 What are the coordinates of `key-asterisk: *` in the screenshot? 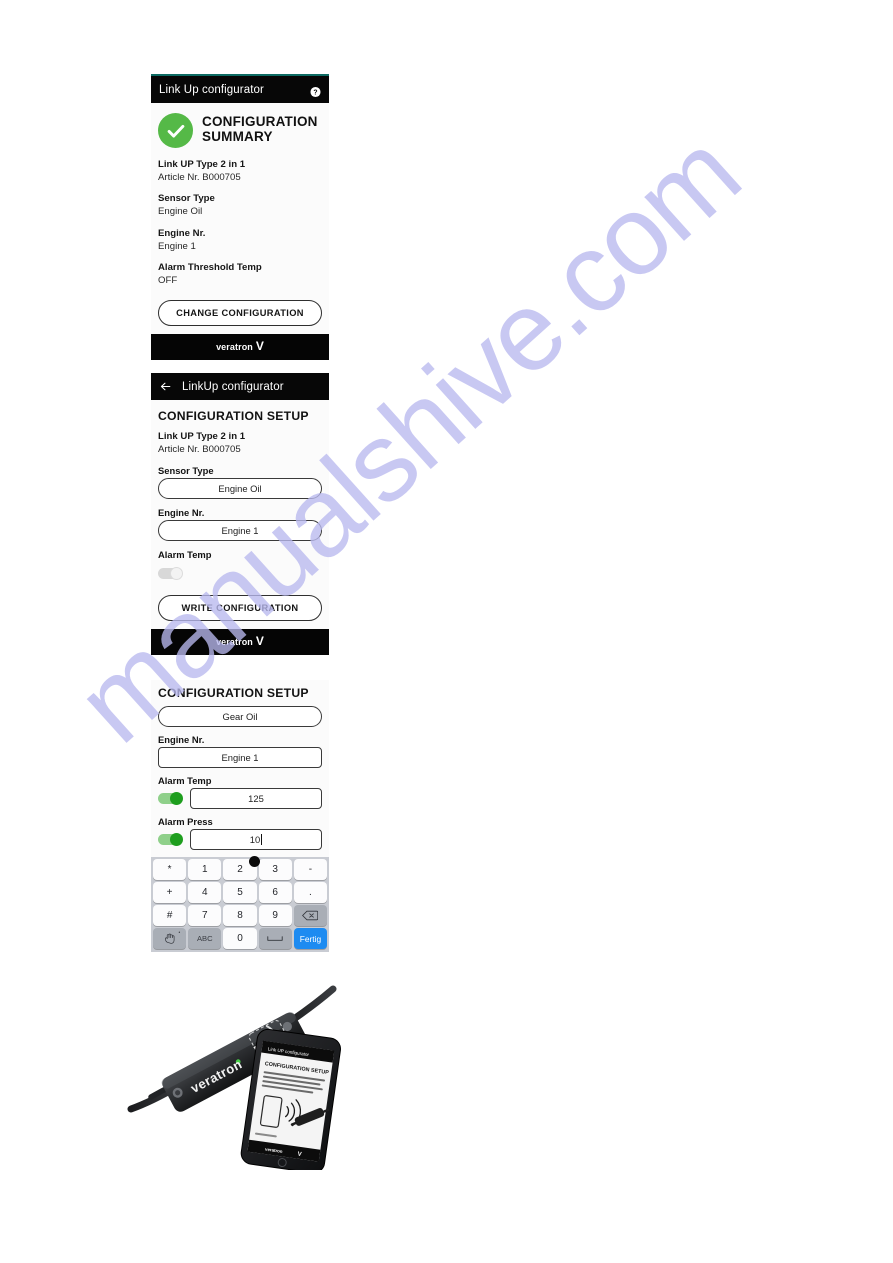 It's located at (170, 869).